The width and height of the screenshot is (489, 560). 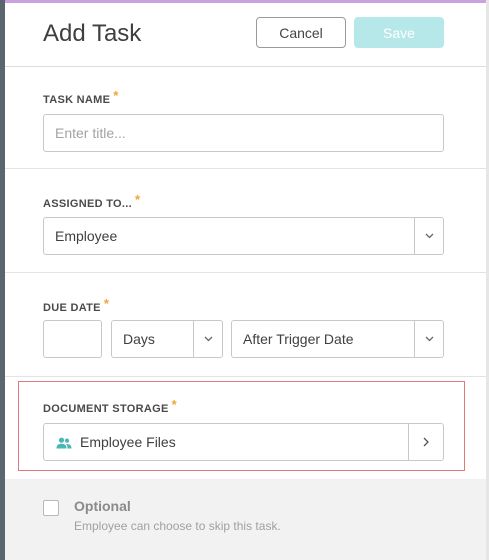 I want to click on optional-description: Employee can choose to skip this task., so click(x=177, y=526).